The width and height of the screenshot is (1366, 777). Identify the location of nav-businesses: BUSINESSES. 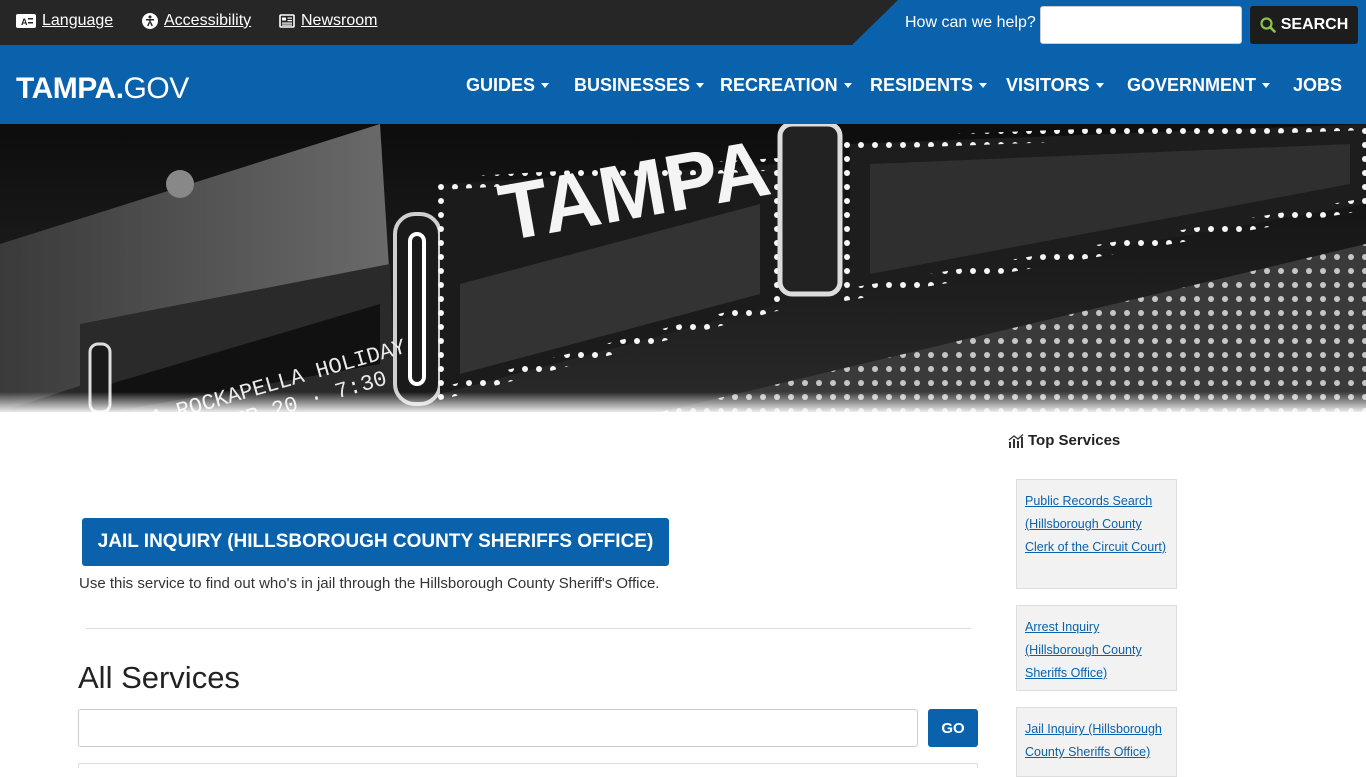
(639, 85).